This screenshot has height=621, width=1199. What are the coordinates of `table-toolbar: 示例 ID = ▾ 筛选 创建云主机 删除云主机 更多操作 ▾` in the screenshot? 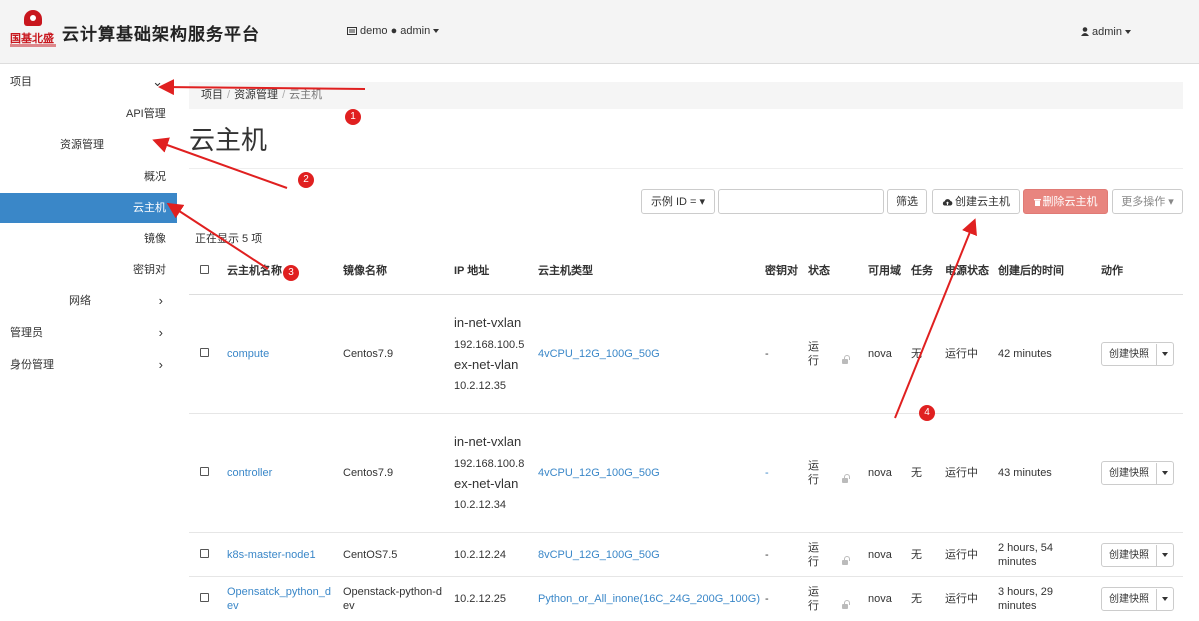 It's located at (686, 202).